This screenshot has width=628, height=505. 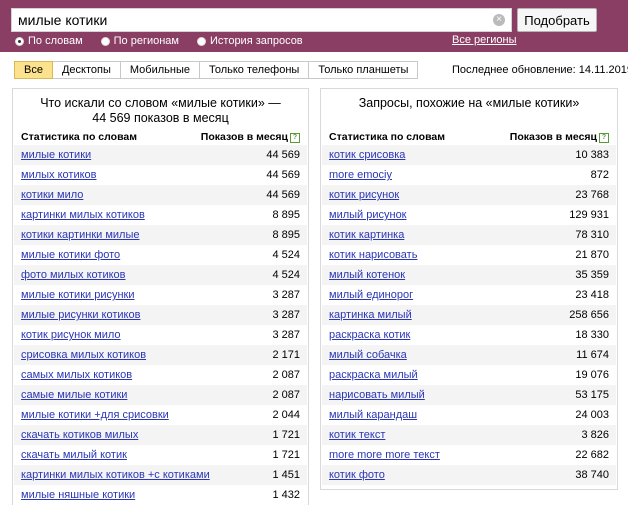 I want to click on table-row: котики картинки милые 8 895, so click(x=160, y=235).